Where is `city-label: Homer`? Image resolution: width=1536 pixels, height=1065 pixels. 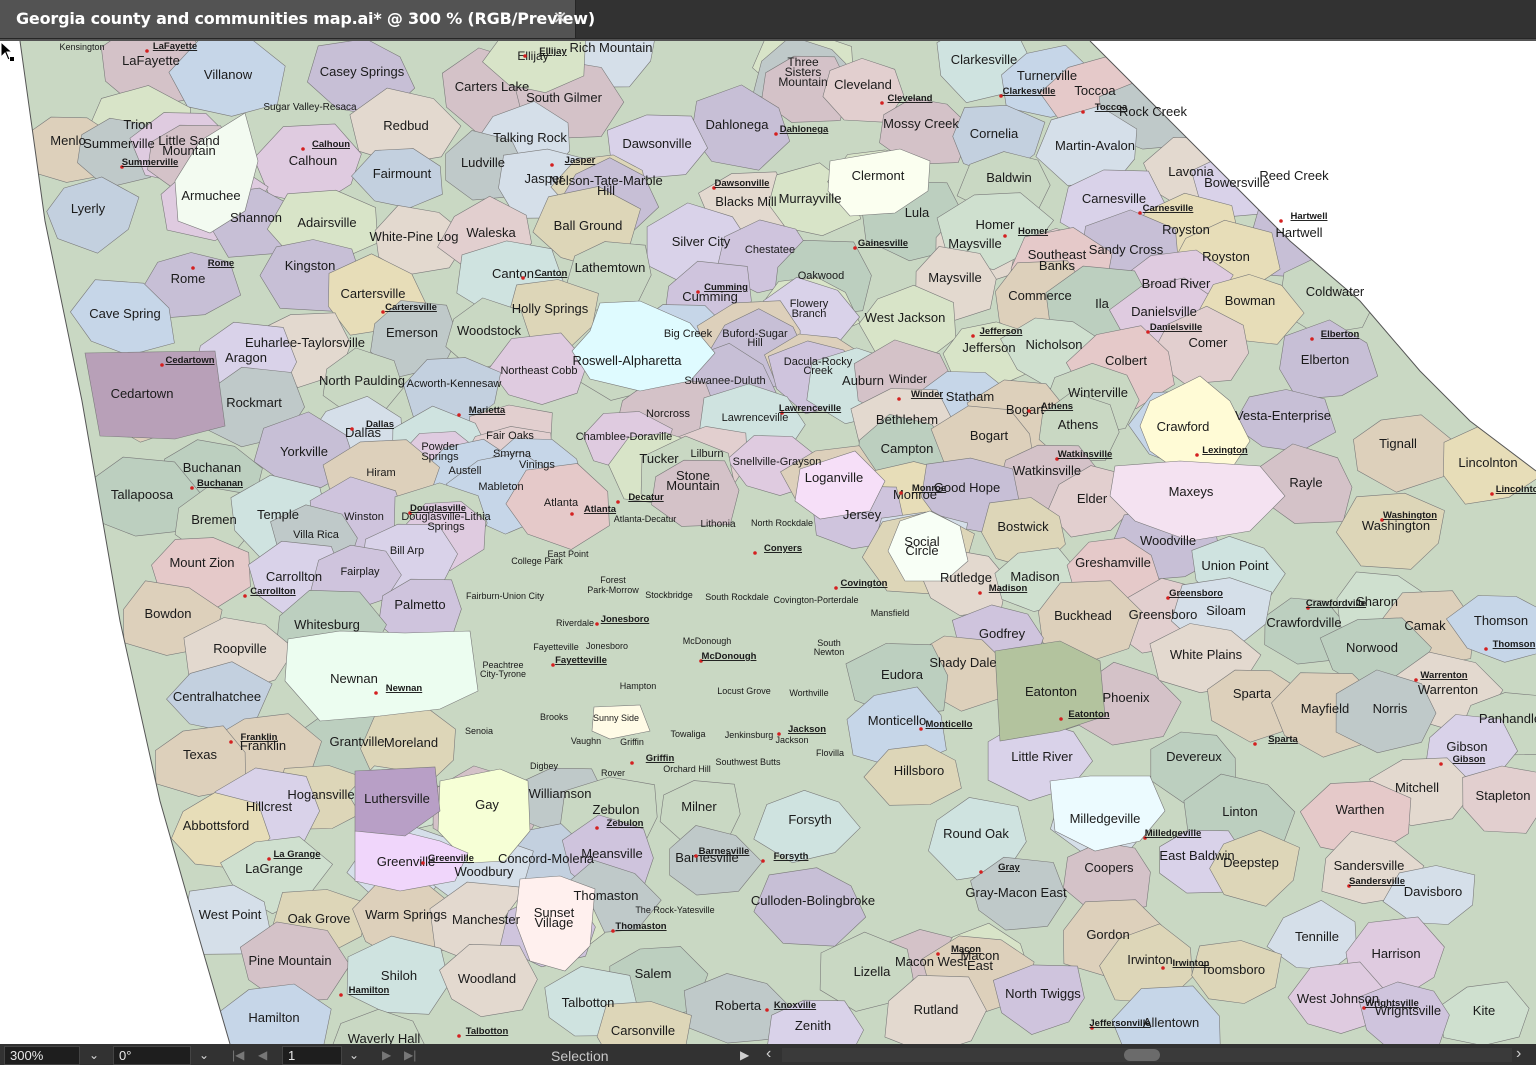 city-label: Homer is located at coordinates (1033, 231).